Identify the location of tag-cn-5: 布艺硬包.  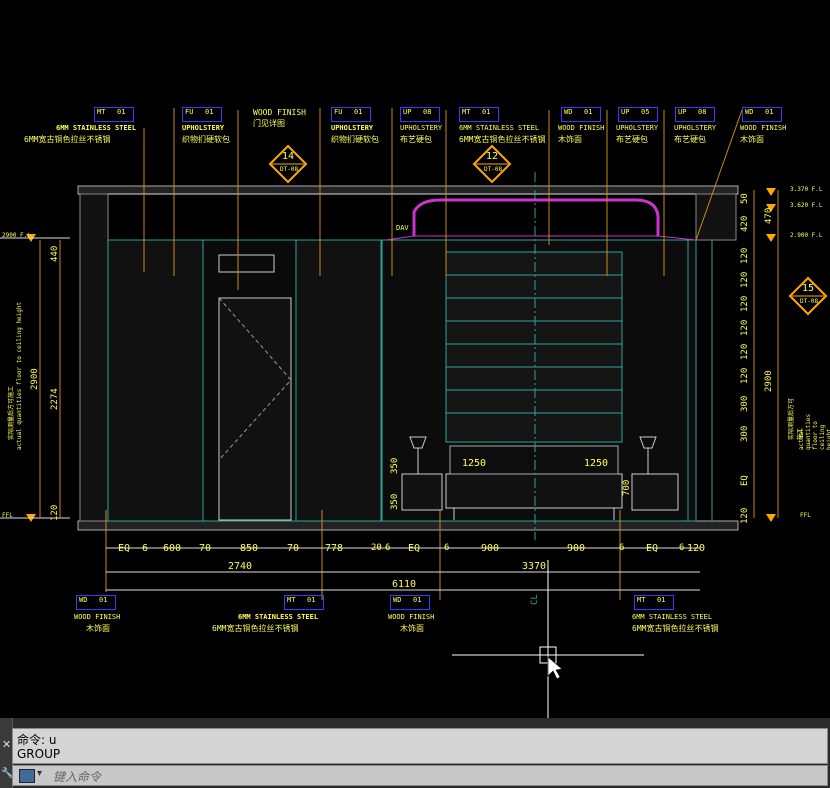
(416, 139).